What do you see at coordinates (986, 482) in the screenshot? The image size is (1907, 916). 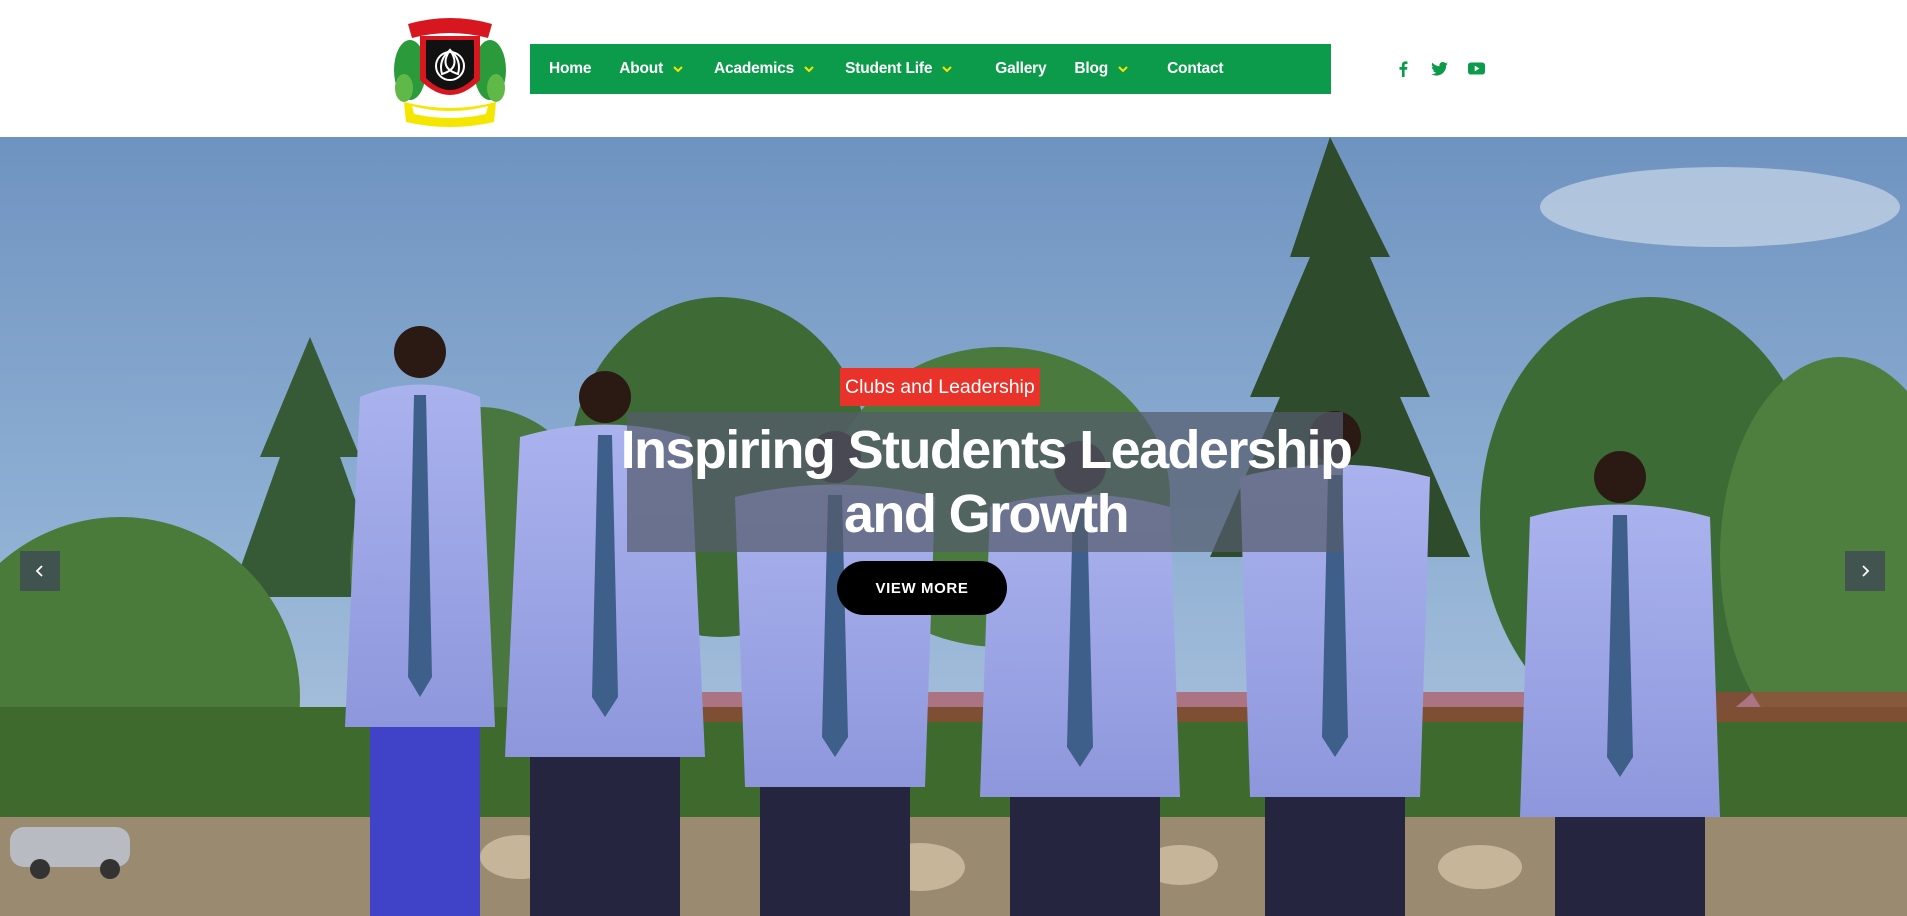 I see `slide-headline: Inspiring Students Leadership and Growth` at bounding box center [986, 482].